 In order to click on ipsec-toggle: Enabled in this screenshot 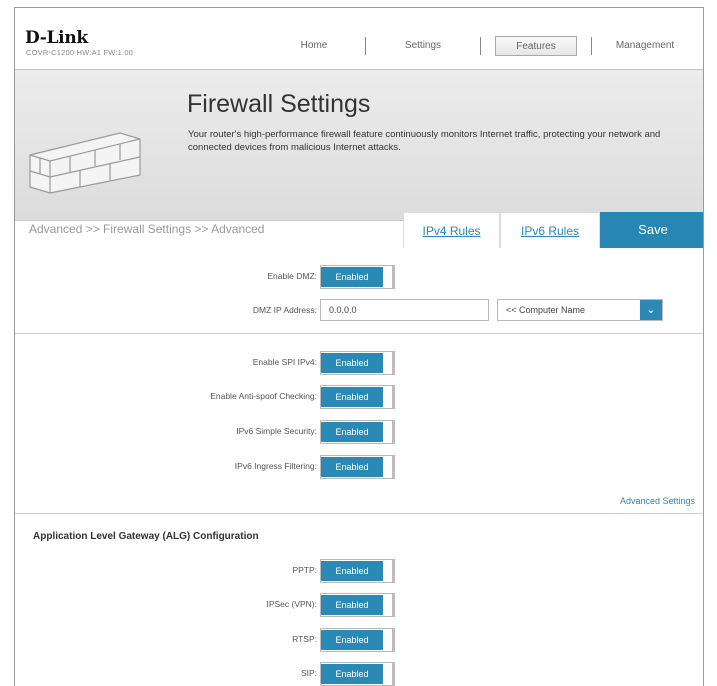, I will do `click(357, 605)`.